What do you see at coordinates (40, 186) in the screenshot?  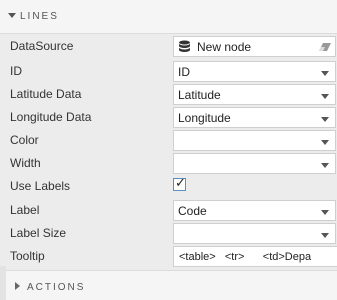 I see `use-labels-label: Use Labels` at bounding box center [40, 186].